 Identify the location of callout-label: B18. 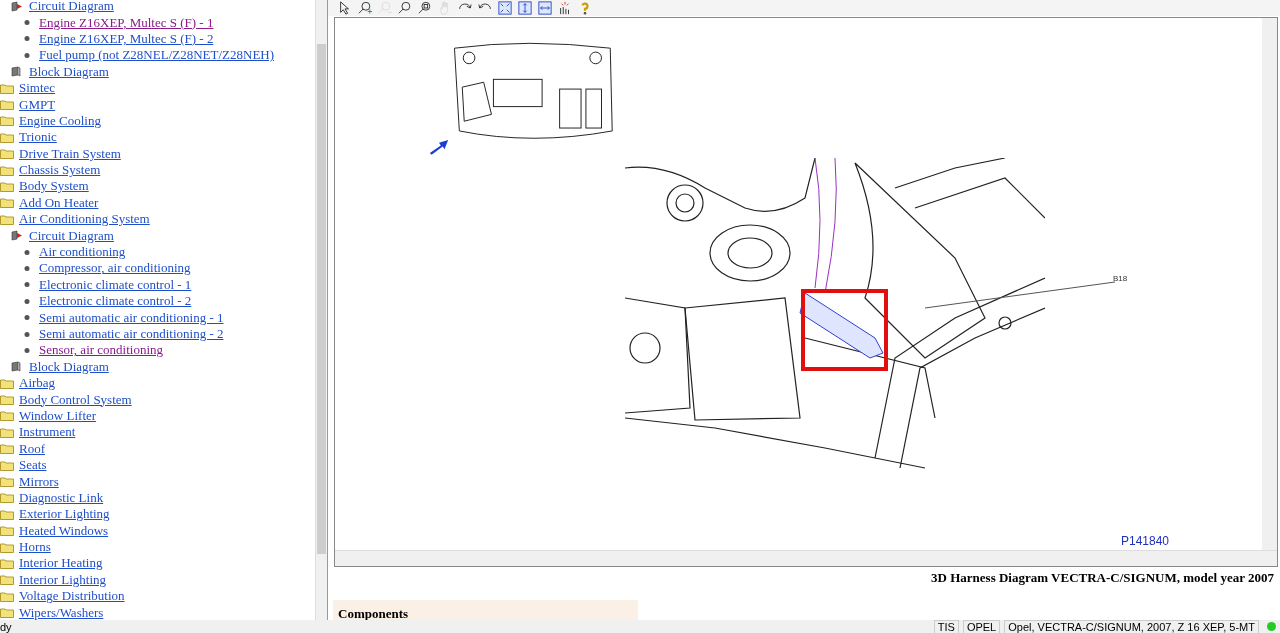
(1120, 278).